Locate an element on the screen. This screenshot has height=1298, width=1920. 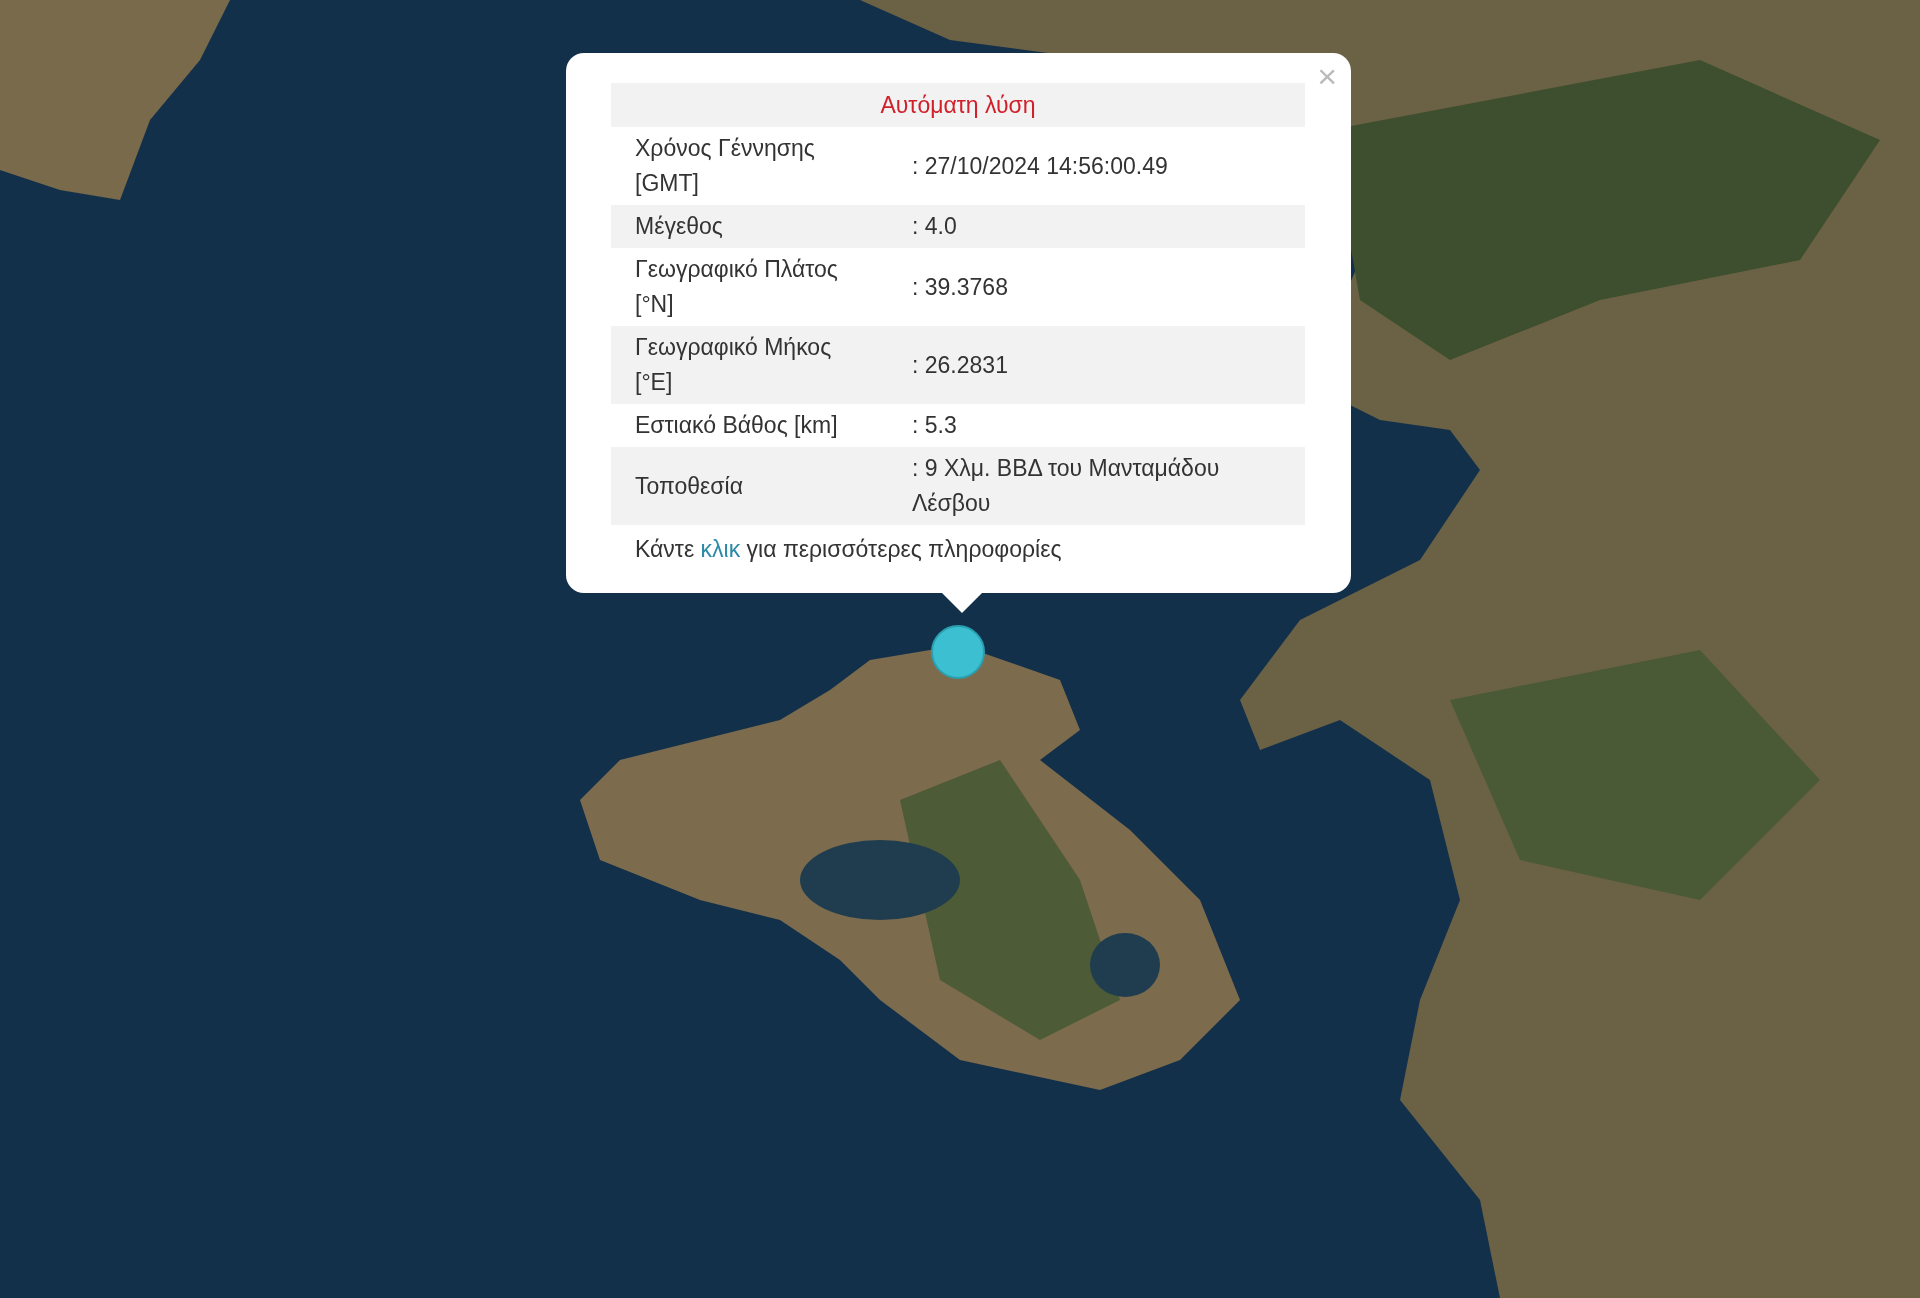
field-value: : 9 Χλμ. ΒΒΔ του Μανταμάδου Λέσβου is located at coordinates (1066, 486).